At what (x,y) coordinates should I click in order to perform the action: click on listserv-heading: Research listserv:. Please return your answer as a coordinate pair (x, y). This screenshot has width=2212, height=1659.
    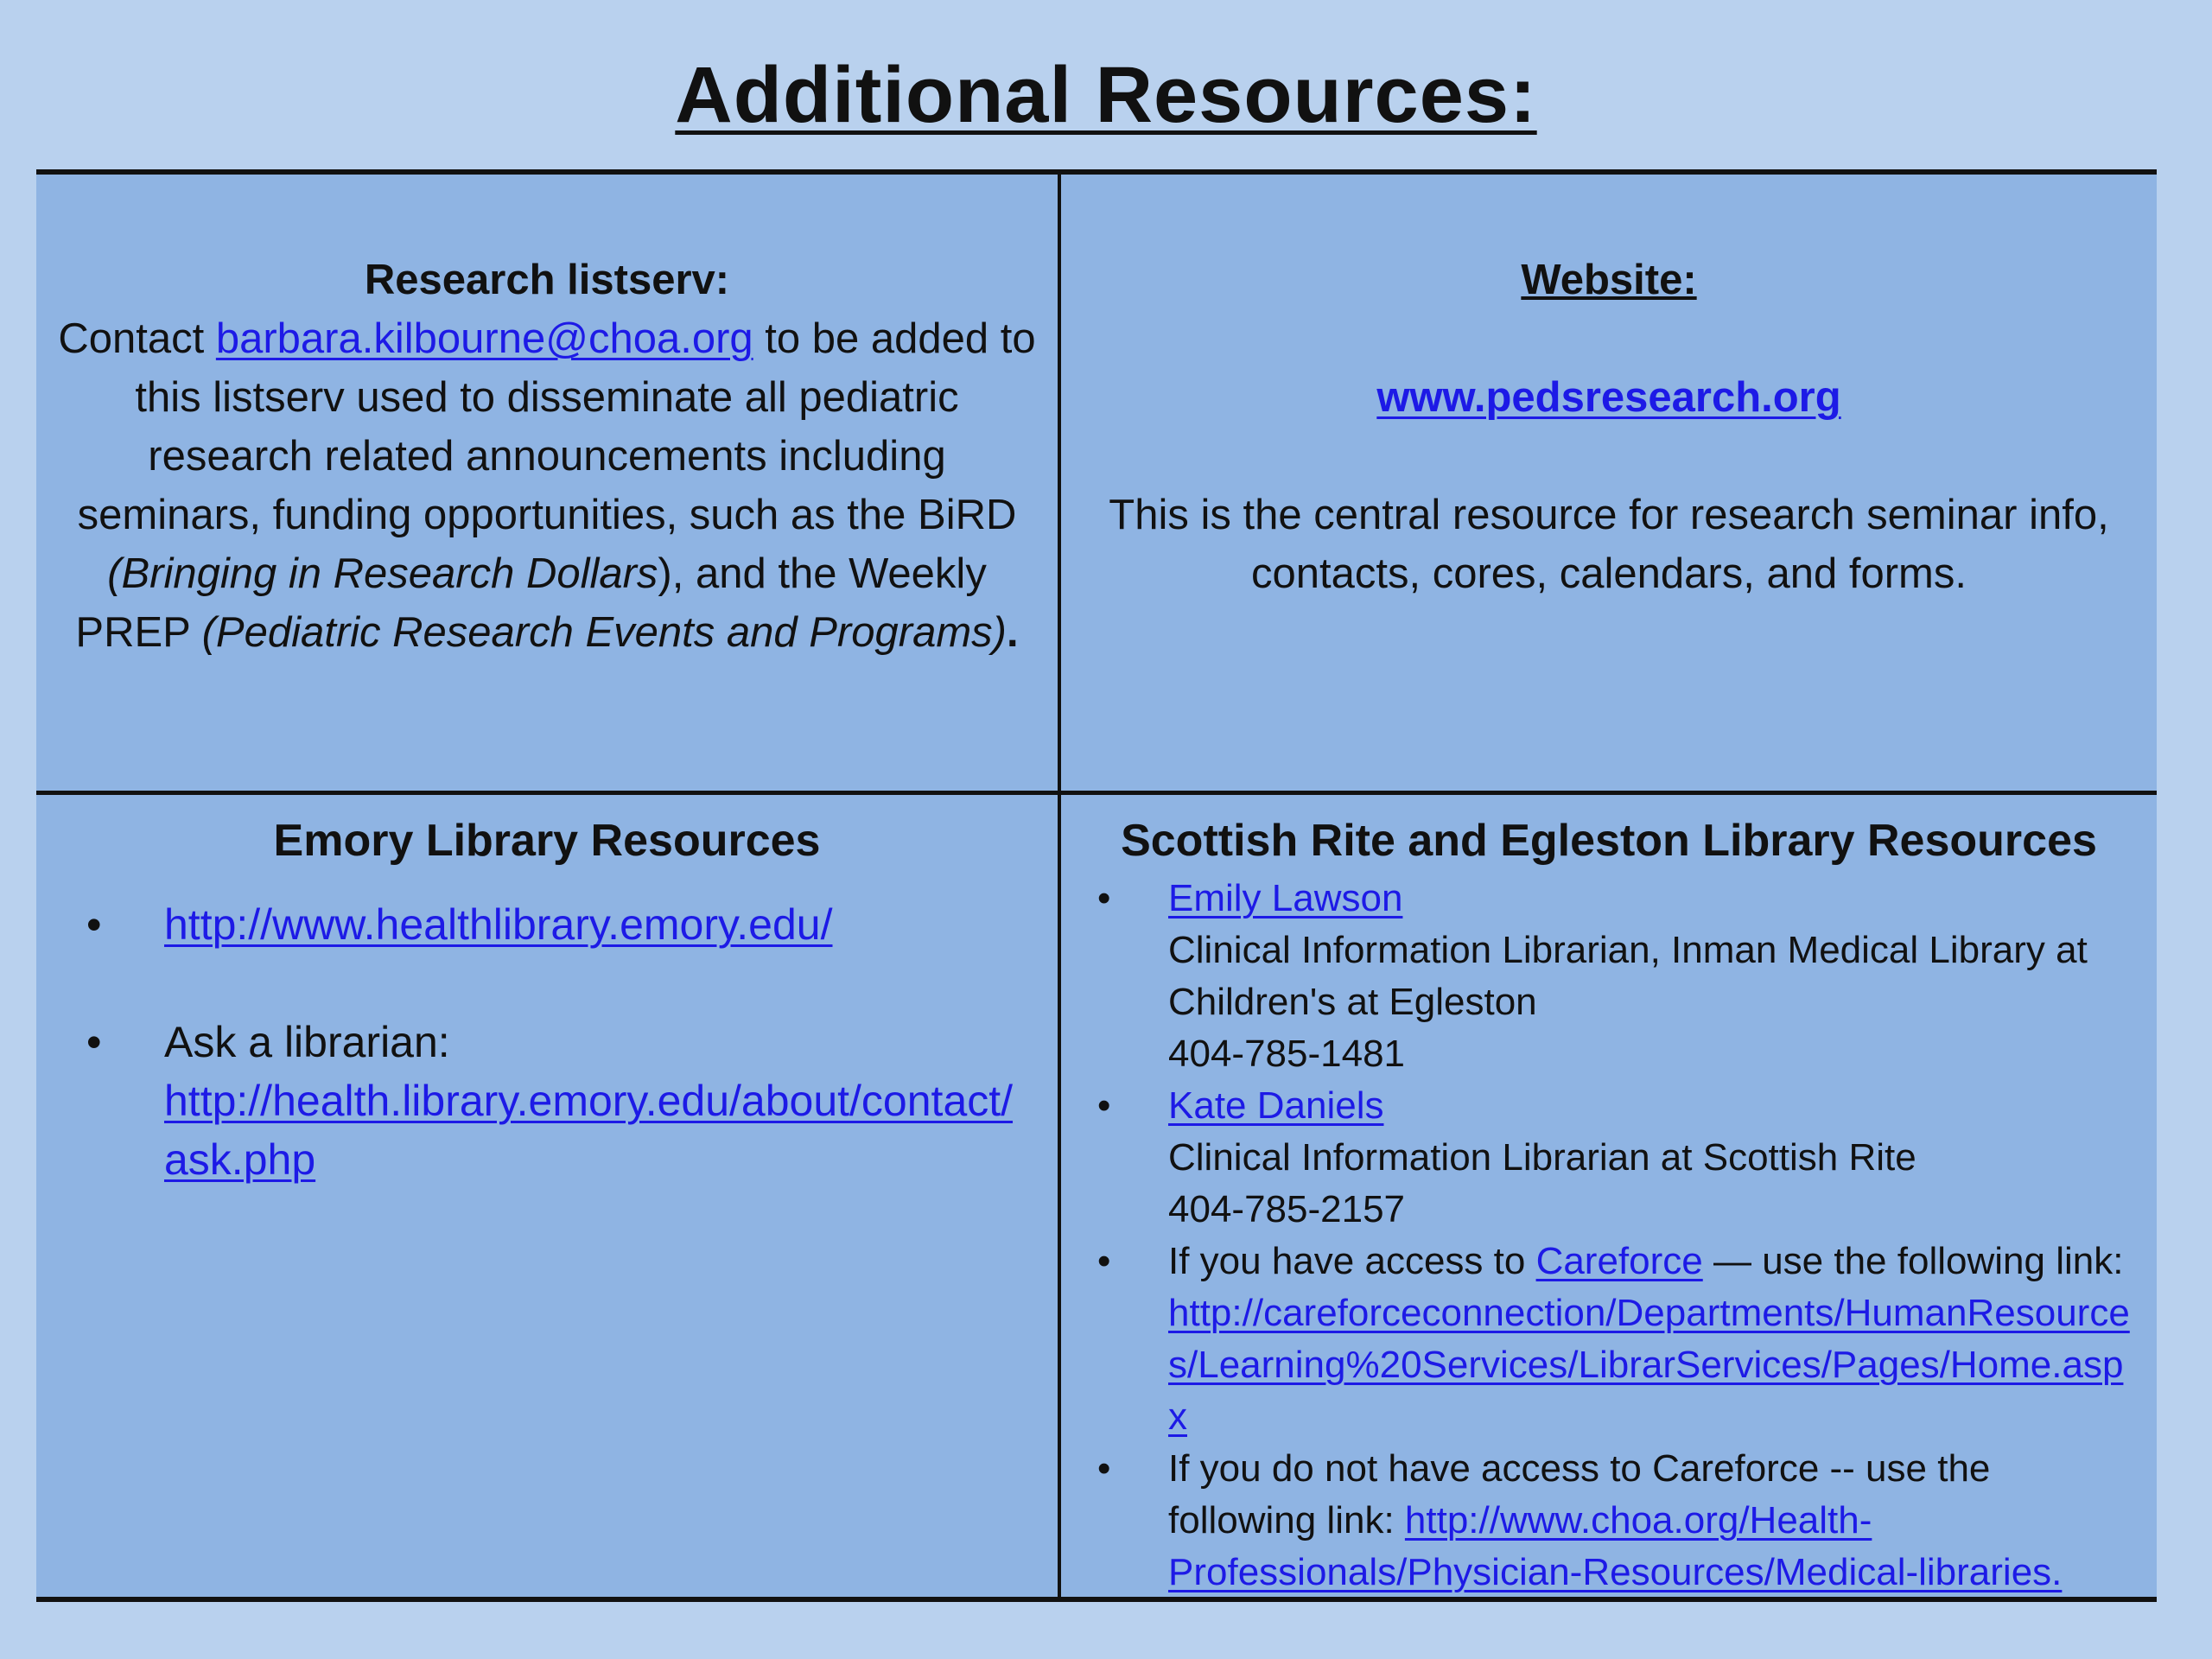
    Looking at the image, I should click on (547, 280).